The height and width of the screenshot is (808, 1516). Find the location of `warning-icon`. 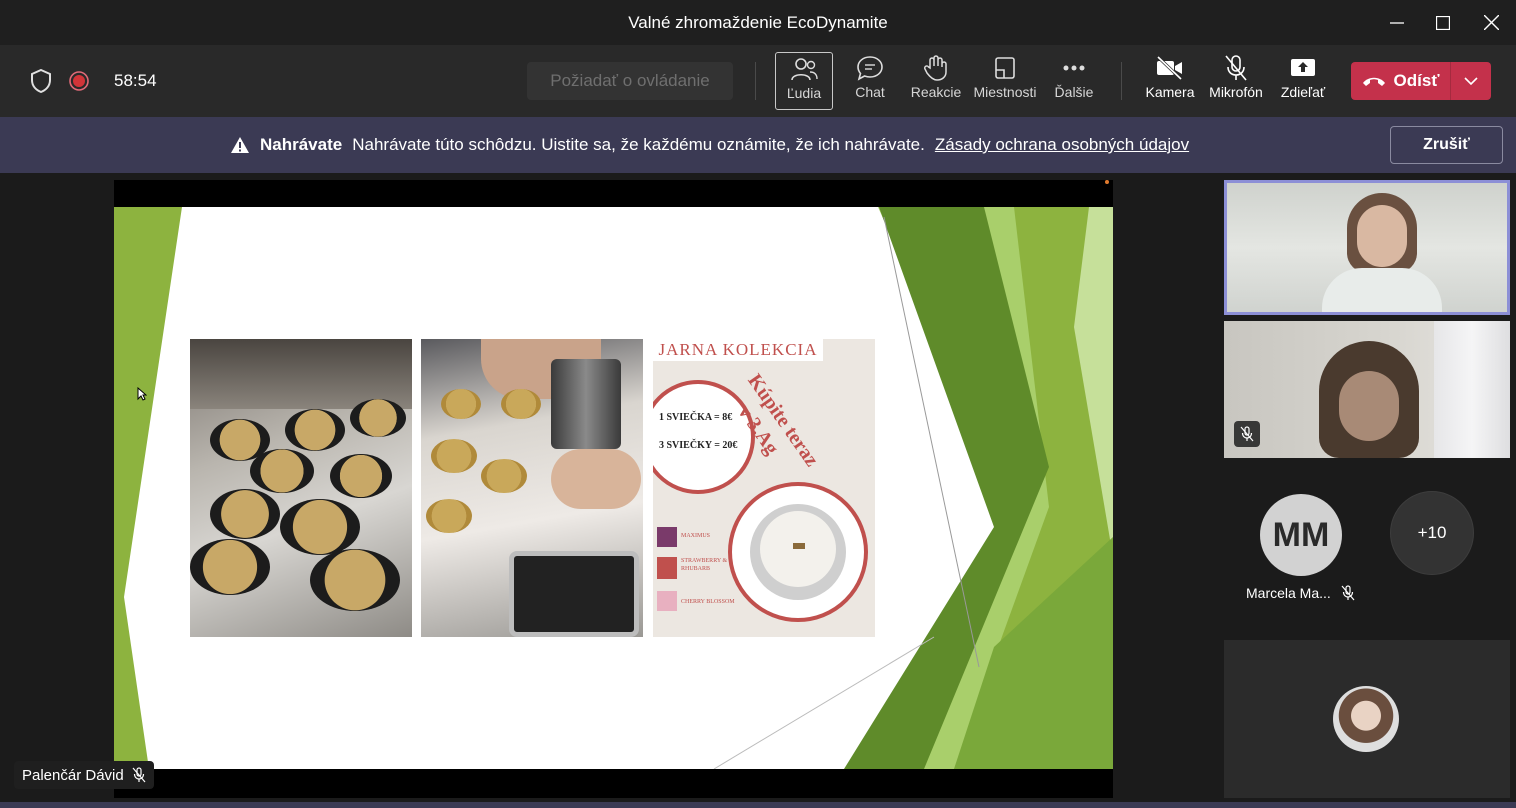

warning-icon is located at coordinates (240, 145).